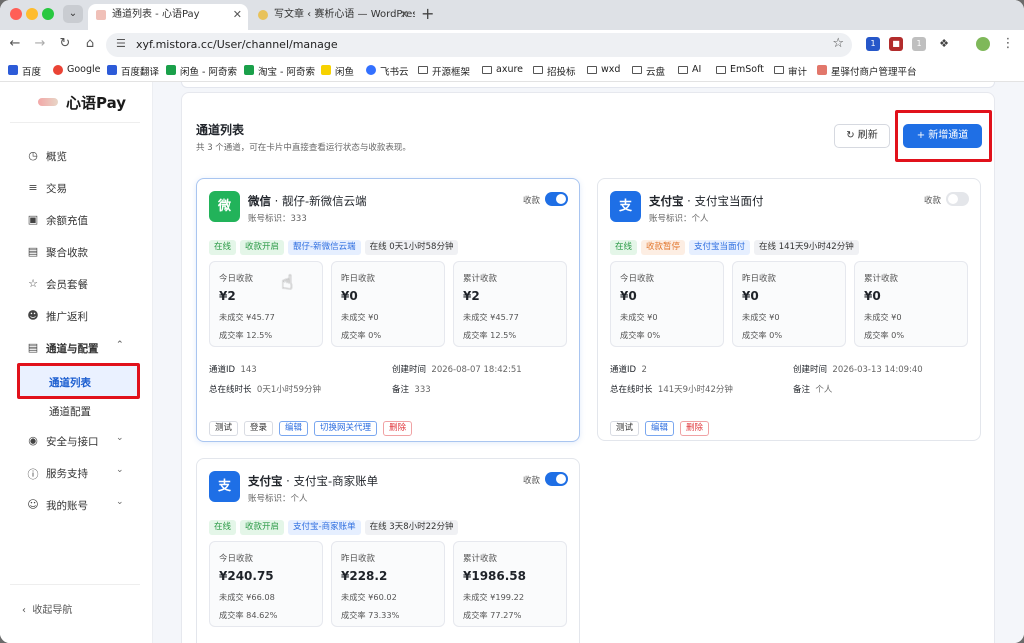 This screenshot has height=643, width=1024. I want to click on stat-today: 今日收款 ¥2 未成交 ¥45.77 成交率 12.5%, so click(266, 304).